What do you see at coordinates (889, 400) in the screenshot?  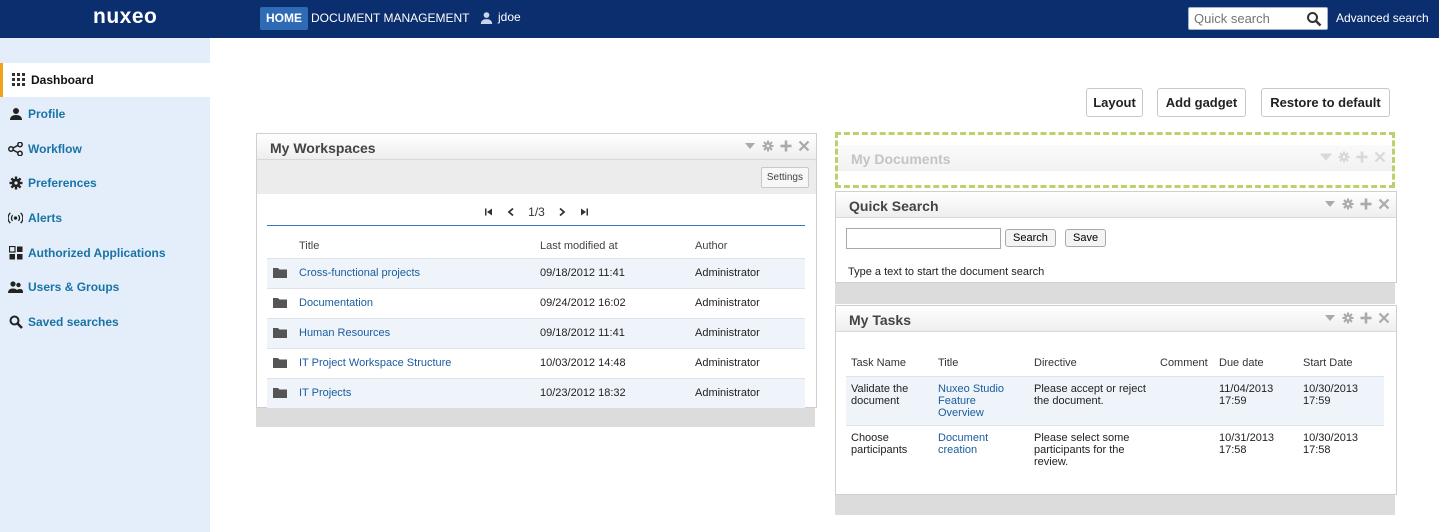 I see `task-name: Validate the document` at bounding box center [889, 400].